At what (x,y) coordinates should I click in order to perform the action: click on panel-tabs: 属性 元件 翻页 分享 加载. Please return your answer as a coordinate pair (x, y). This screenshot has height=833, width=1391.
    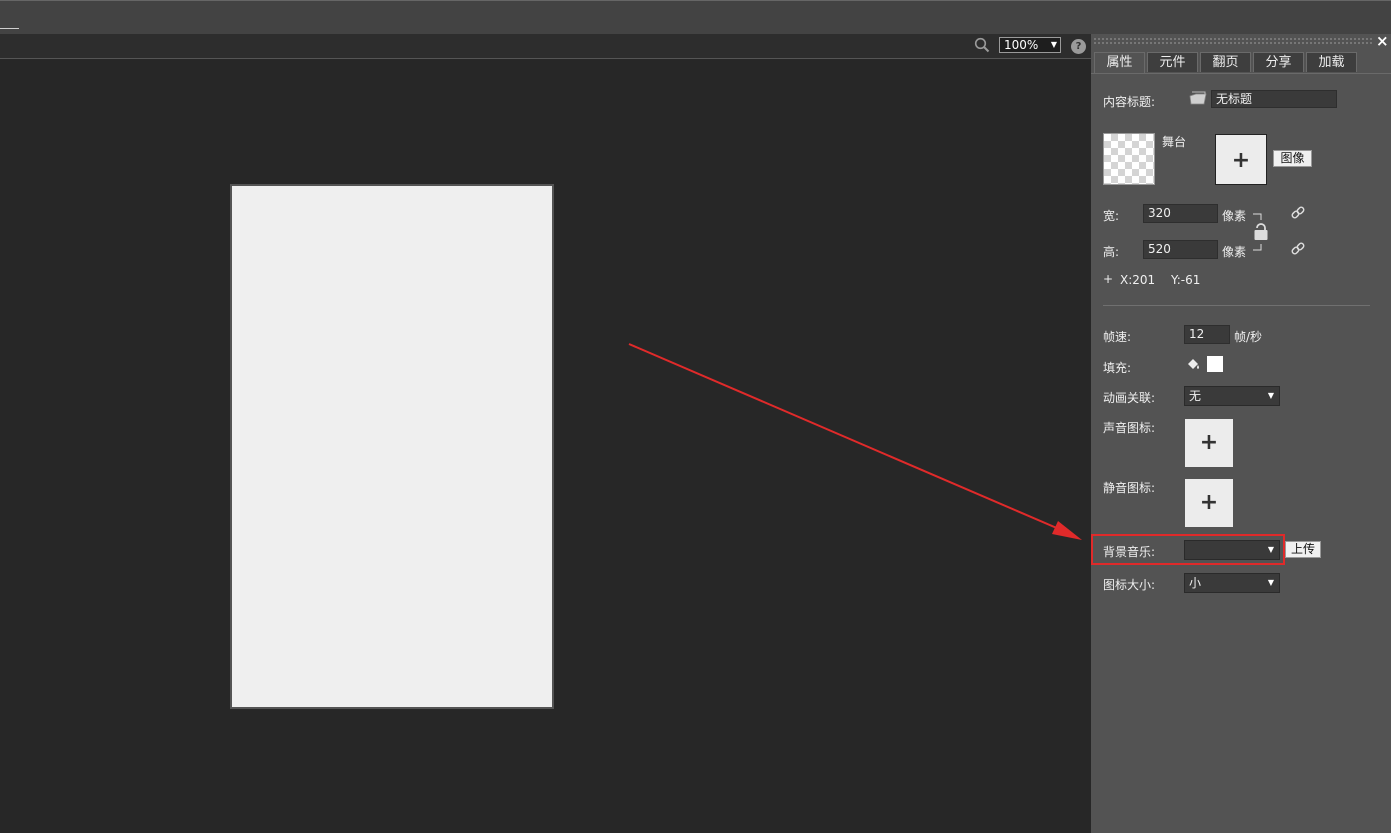
    Looking at the image, I should click on (1241, 63).